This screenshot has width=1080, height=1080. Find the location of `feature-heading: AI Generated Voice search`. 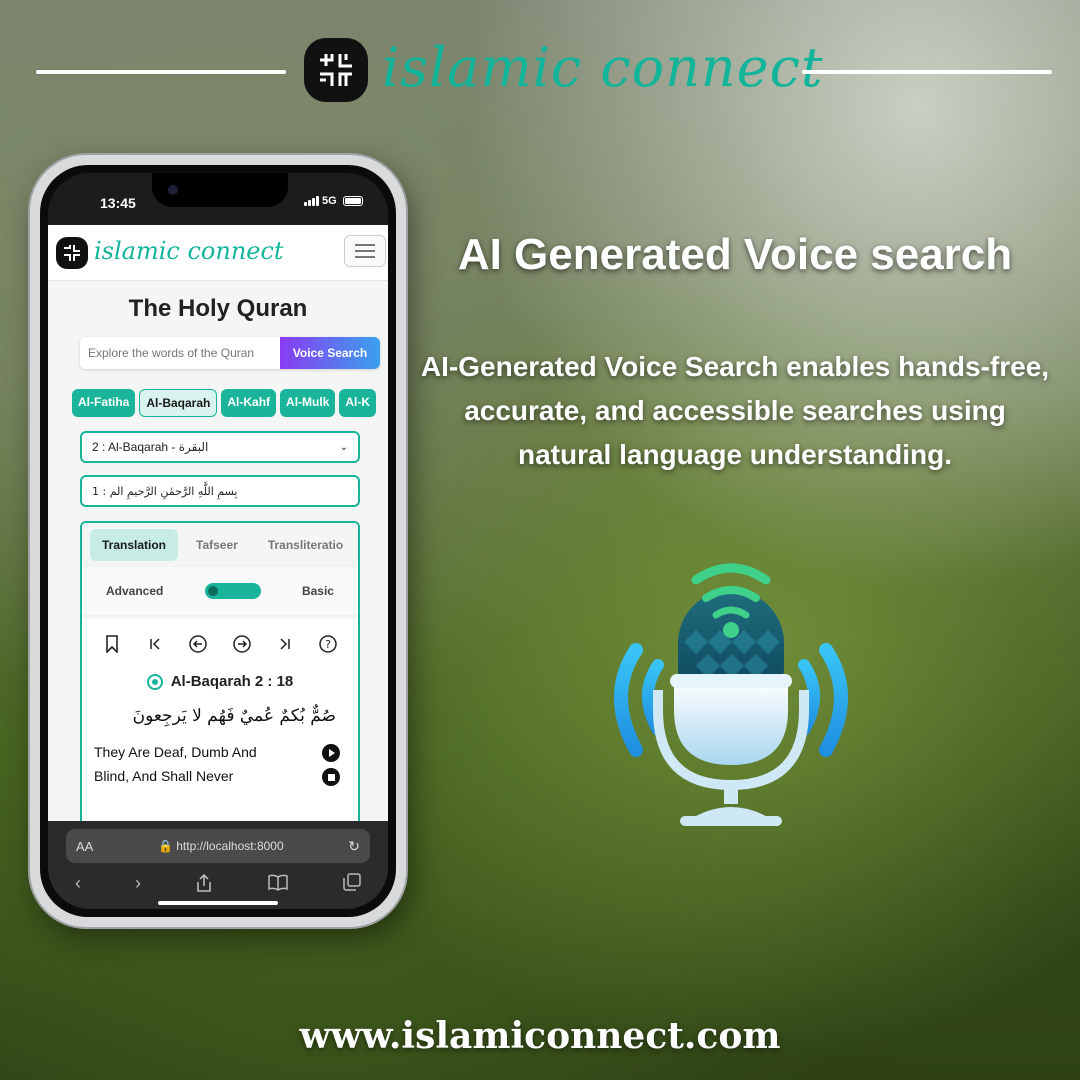

feature-heading: AI Generated Voice search is located at coordinates (735, 254).